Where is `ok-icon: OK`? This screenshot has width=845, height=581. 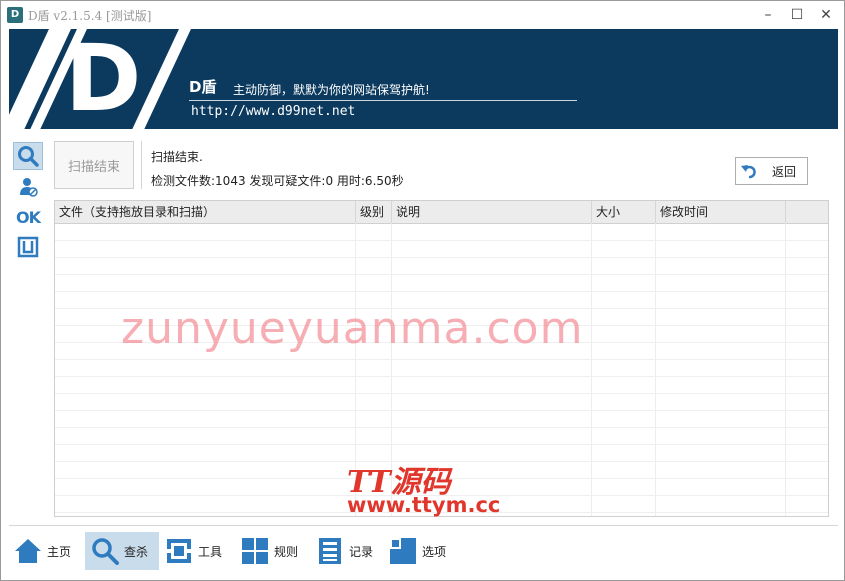
ok-icon: OK is located at coordinates (28, 217).